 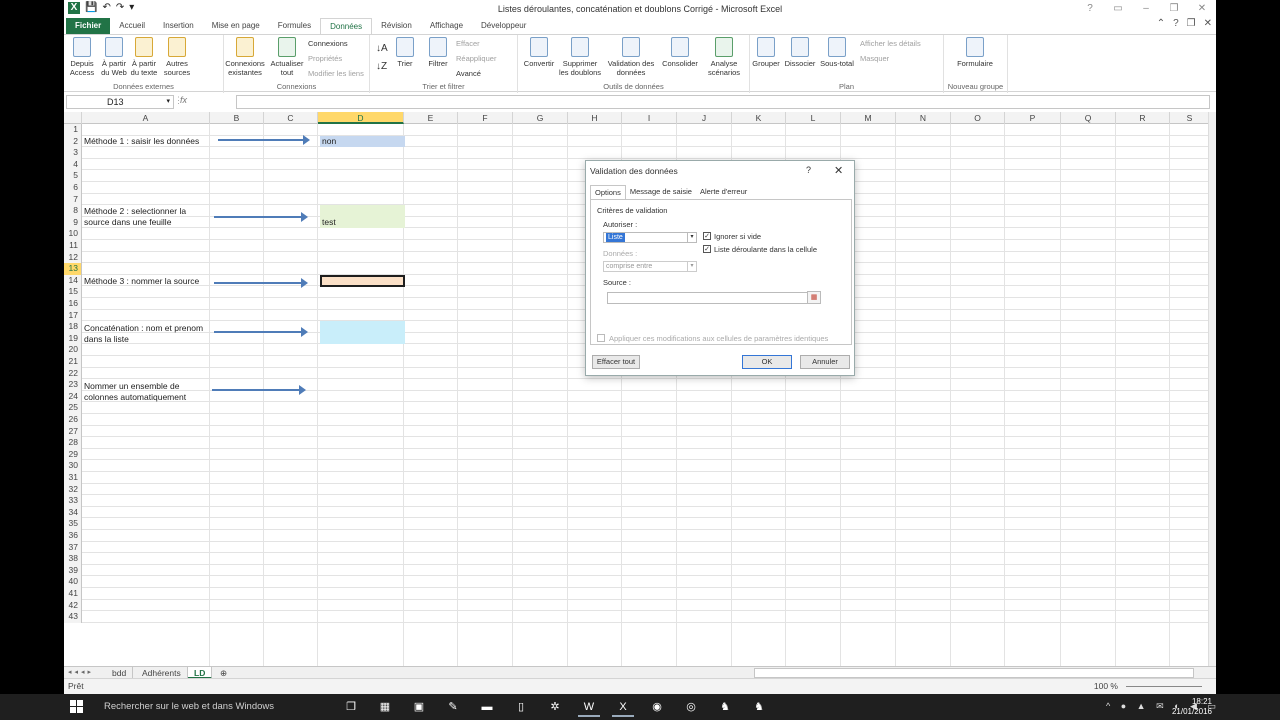 I want to click on excel-icon: X, so click(x=623, y=707).